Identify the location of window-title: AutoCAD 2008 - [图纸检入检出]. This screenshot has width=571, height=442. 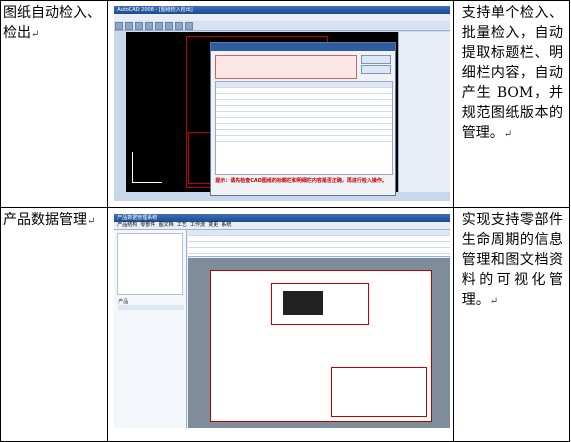
(282, 10).